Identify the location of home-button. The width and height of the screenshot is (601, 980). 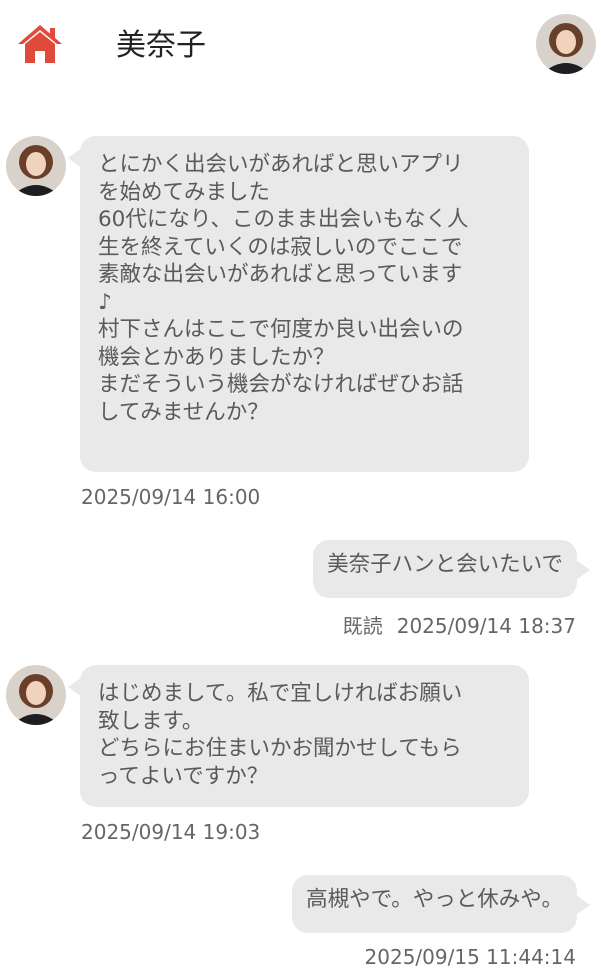
(40, 44).